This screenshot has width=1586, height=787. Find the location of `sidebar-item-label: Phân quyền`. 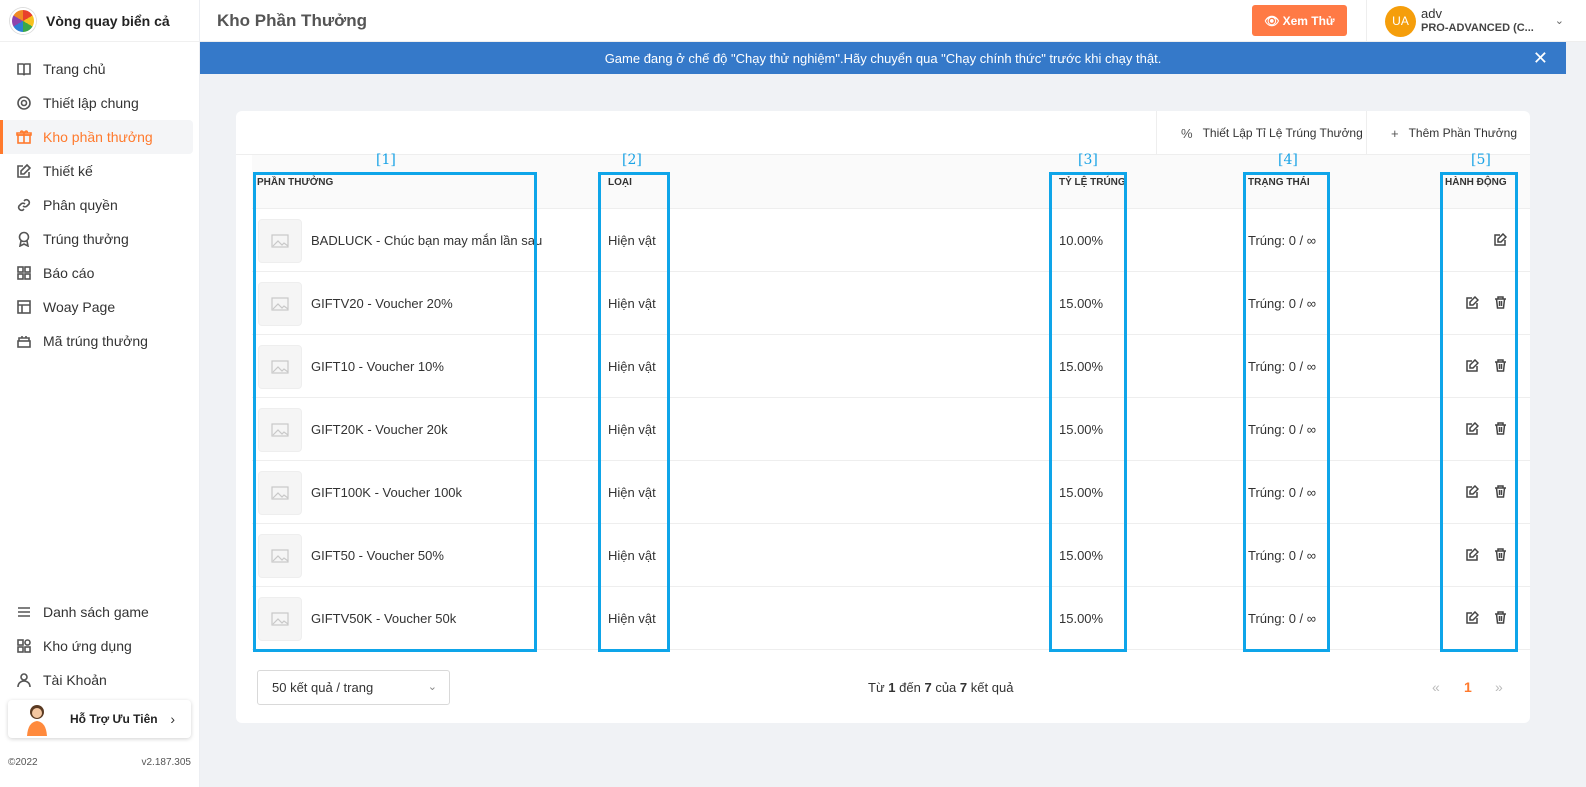

sidebar-item-label: Phân quyền is located at coordinates (80, 205).